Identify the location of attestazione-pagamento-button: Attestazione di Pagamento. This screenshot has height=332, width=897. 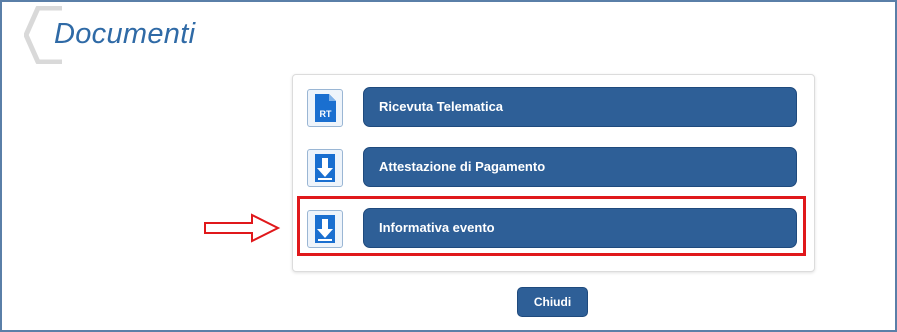
(580, 167).